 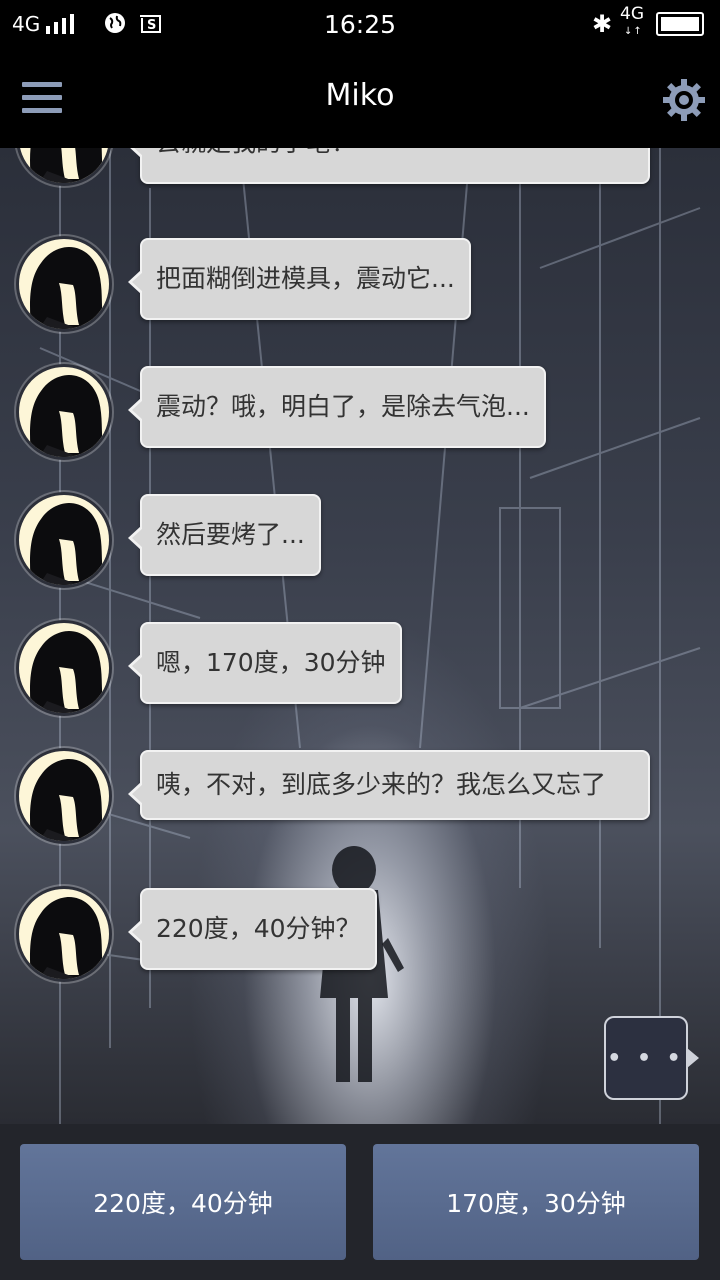 I want to click on message-text: 220度，40分钟？, so click(x=258, y=928).